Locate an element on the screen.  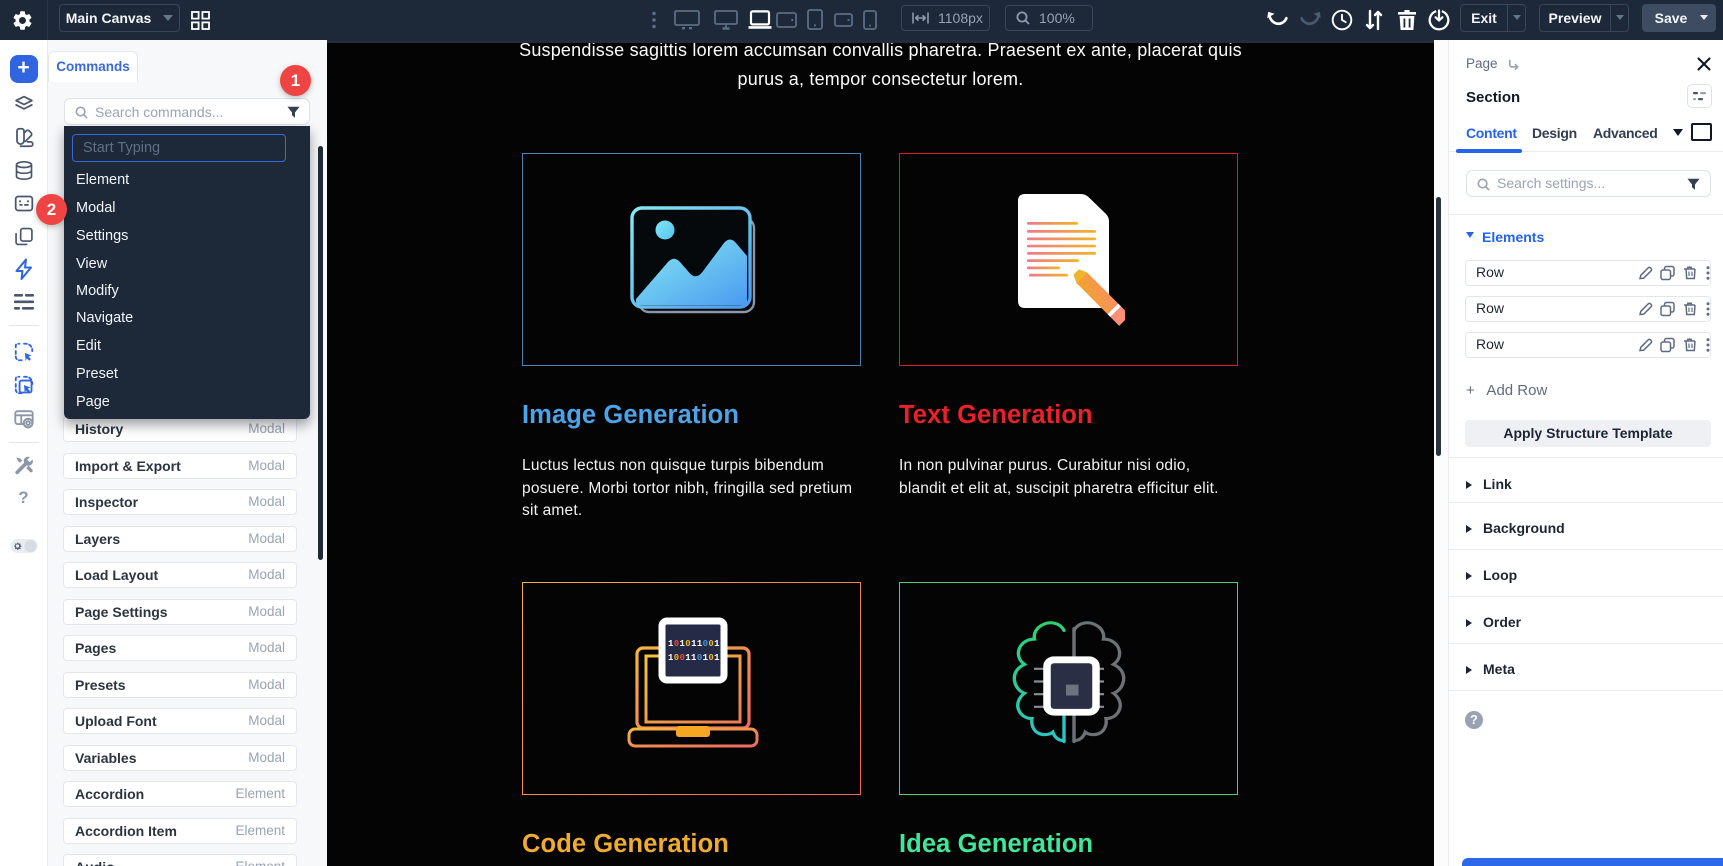
svg-text: 101011001 is located at coordinates (694, 644).